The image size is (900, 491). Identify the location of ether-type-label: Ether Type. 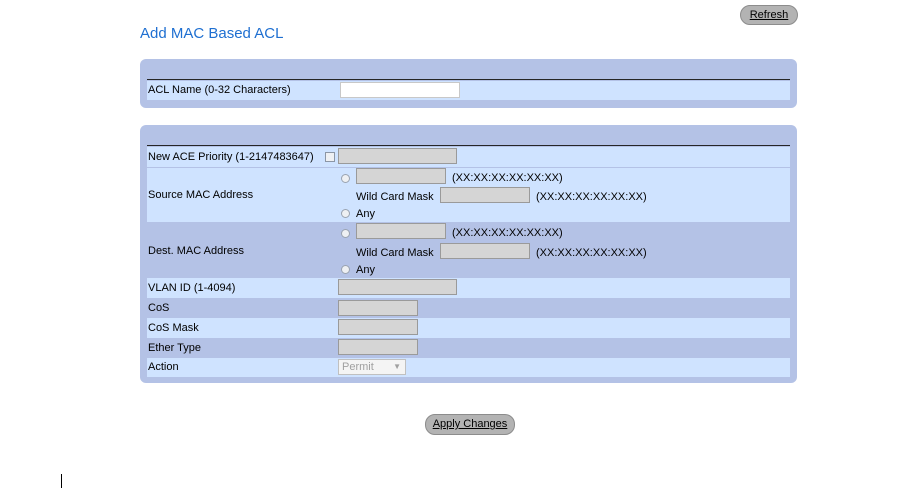
(174, 348).